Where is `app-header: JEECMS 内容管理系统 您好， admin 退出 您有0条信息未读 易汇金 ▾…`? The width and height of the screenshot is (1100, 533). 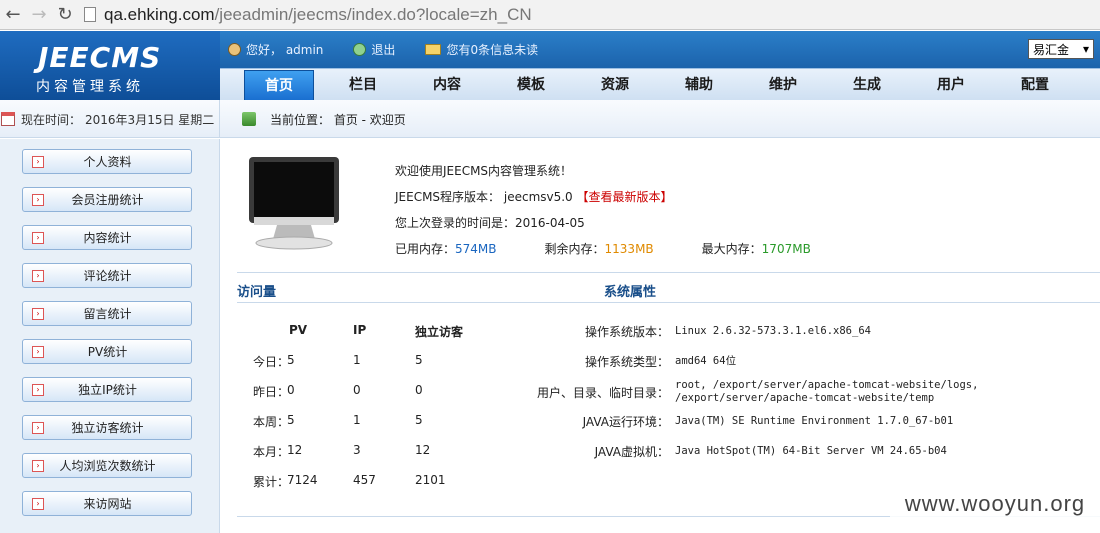 app-header: JEECMS 内容管理系统 您好， admin 退出 您有0条信息未读 易汇金 ▾… is located at coordinates (550, 65).